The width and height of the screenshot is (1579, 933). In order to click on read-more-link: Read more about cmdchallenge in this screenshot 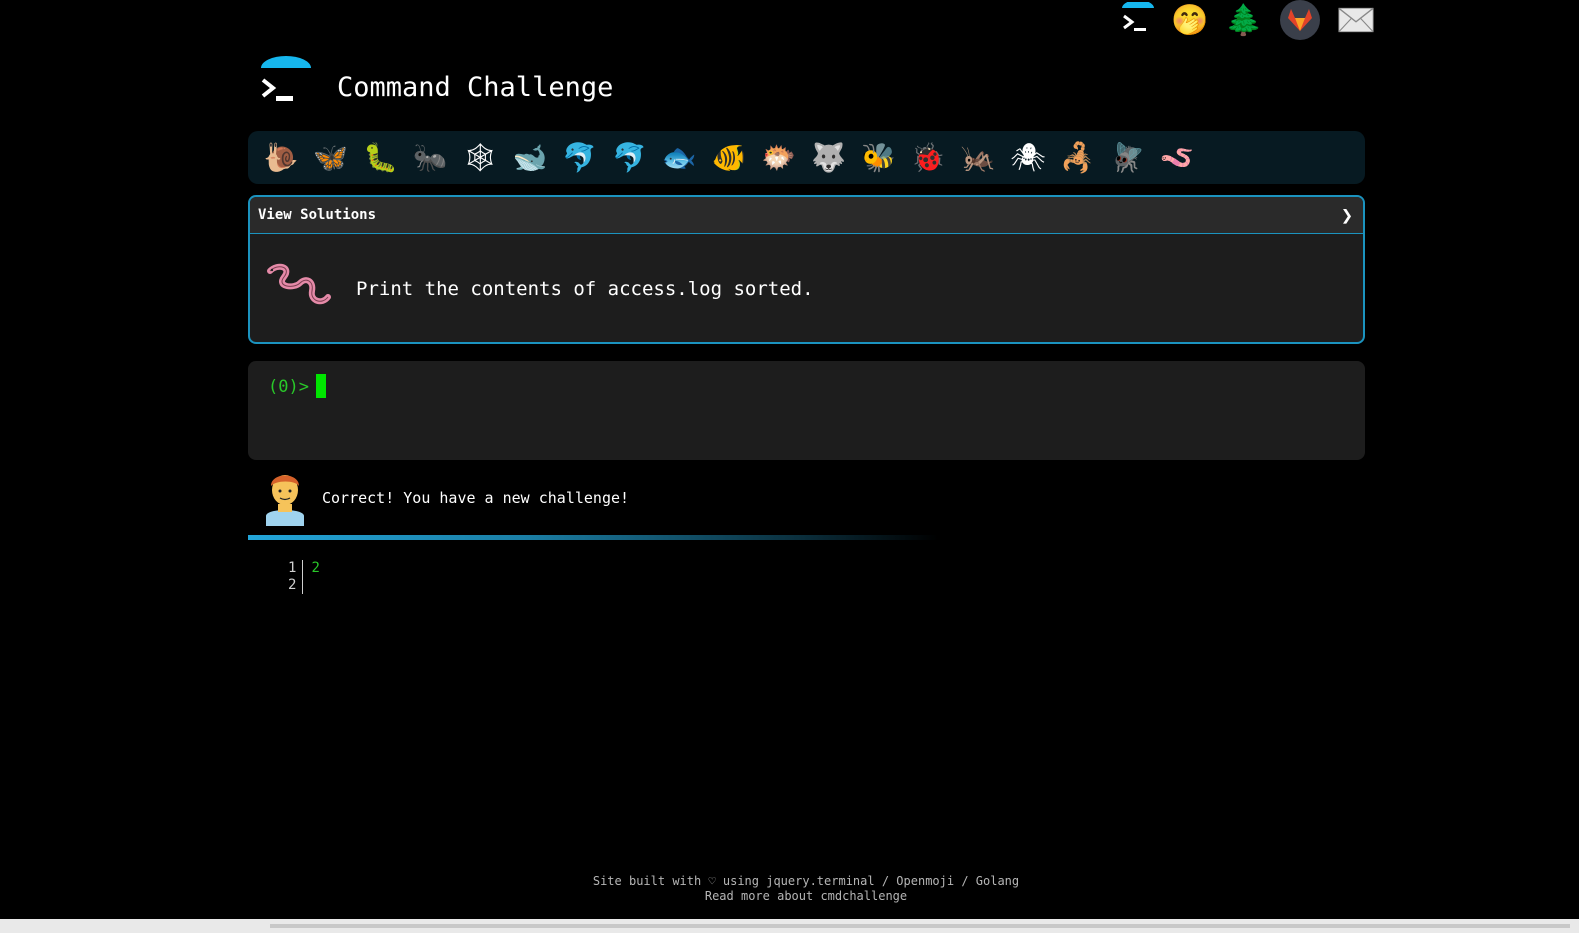, I will do `click(806, 896)`.